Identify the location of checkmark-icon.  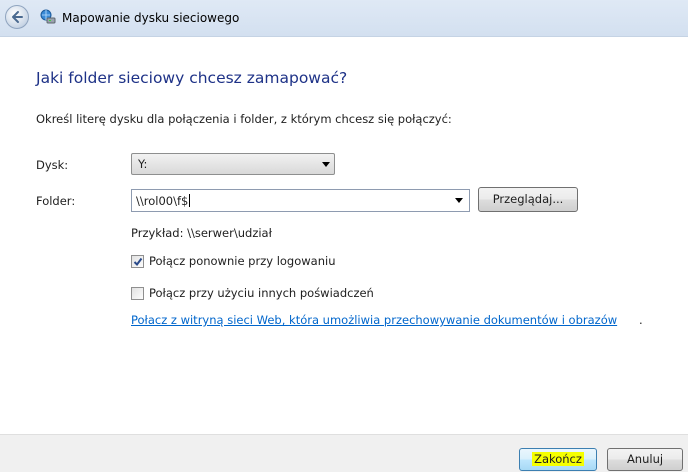
(138, 262).